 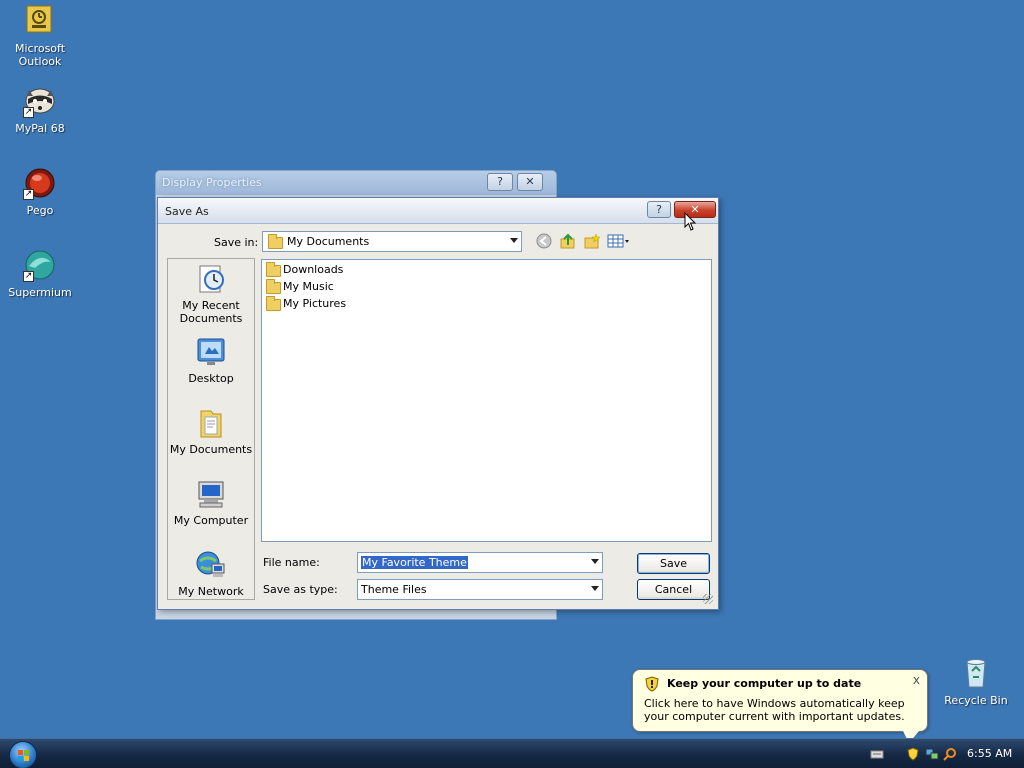 What do you see at coordinates (619, 241) in the screenshot?
I see `views-menu-icon` at bounding box center [619, 241].